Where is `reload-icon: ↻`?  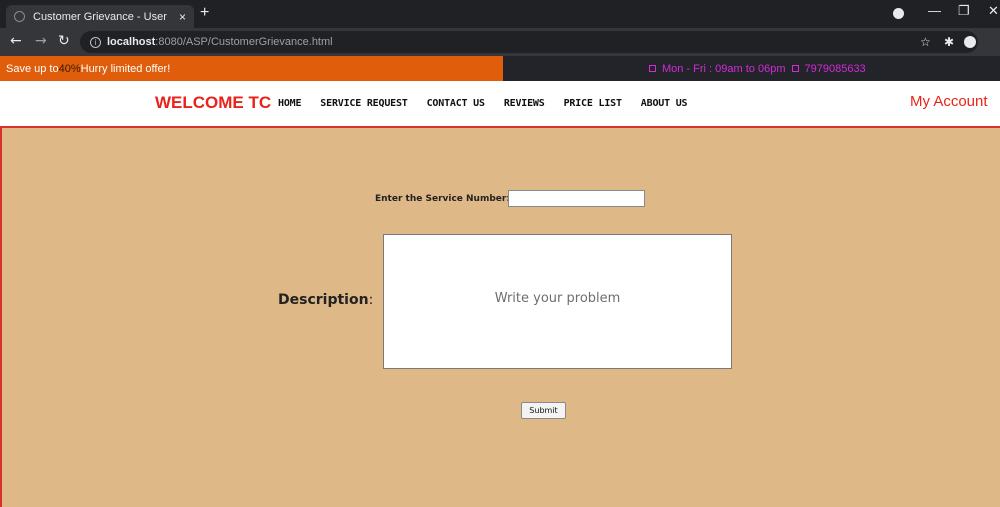
reload-icon: ↻ is located at coordinates (64, 41).